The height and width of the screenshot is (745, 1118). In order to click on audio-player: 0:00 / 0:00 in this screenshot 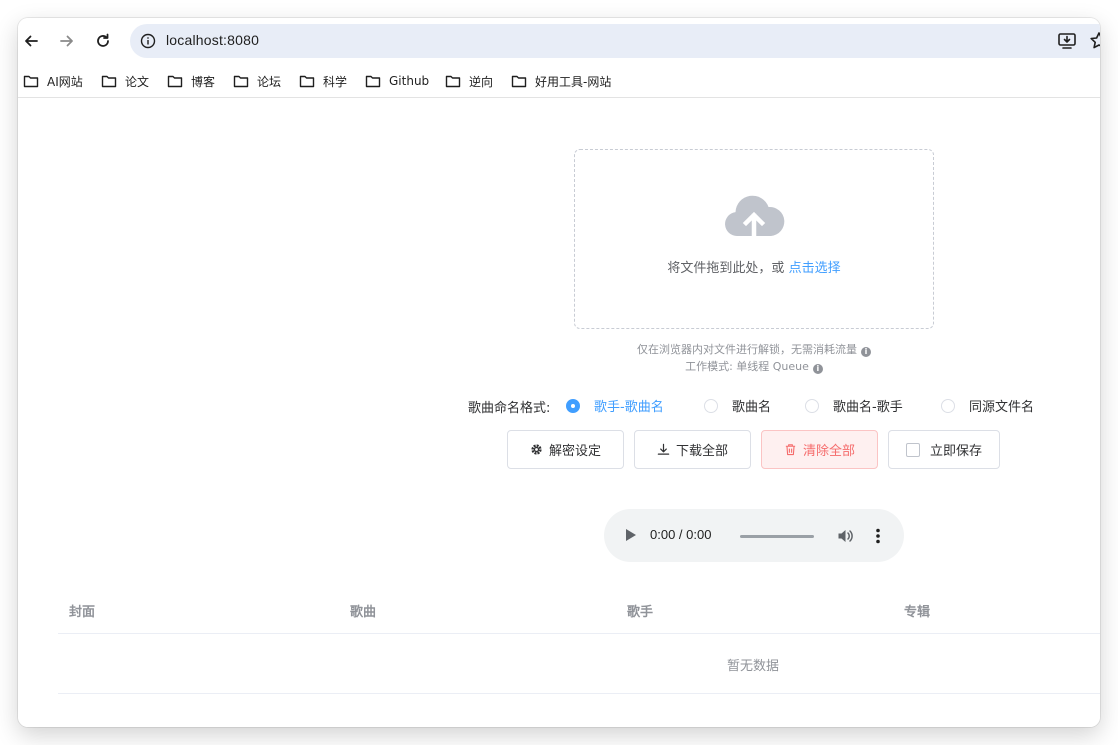, I will do `click(754, 535)`.